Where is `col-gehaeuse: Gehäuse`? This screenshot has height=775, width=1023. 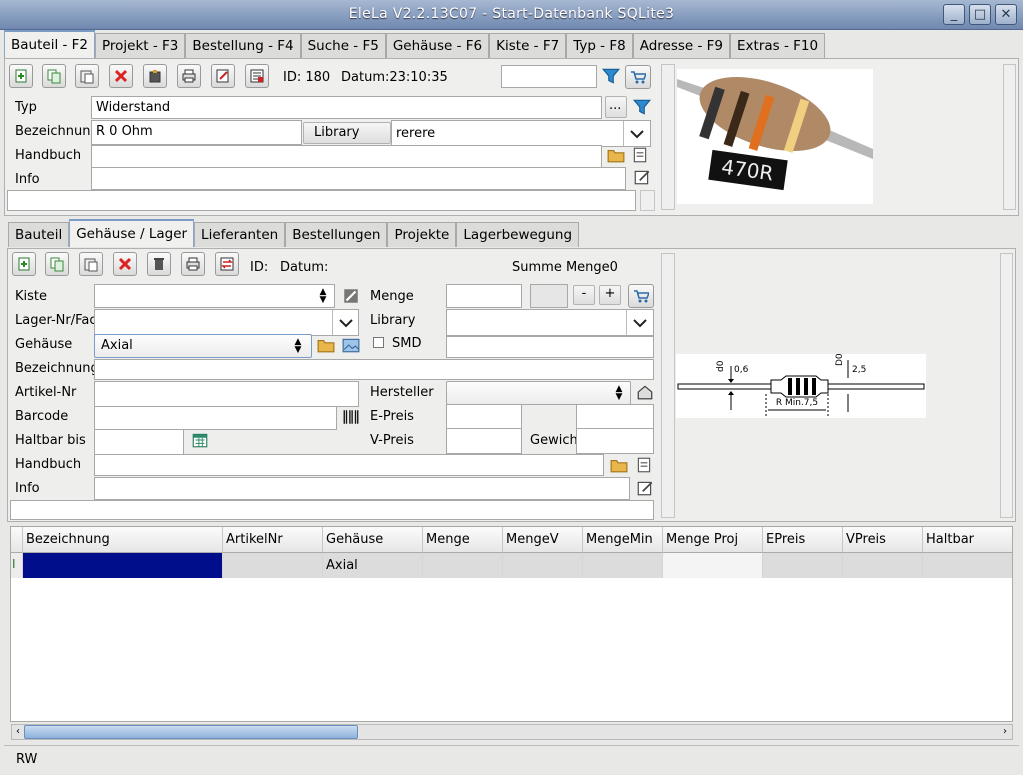
col-gehaeuse: Gehäuse is located at coordinates (373, 540).